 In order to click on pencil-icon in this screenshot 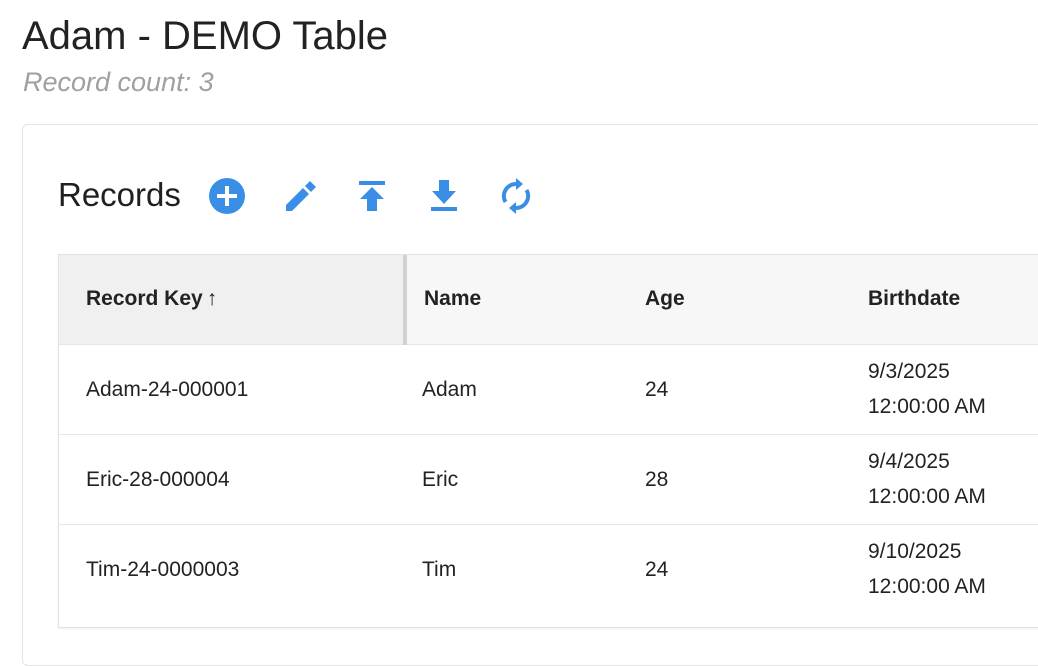, I will do `click(301, 196)`.